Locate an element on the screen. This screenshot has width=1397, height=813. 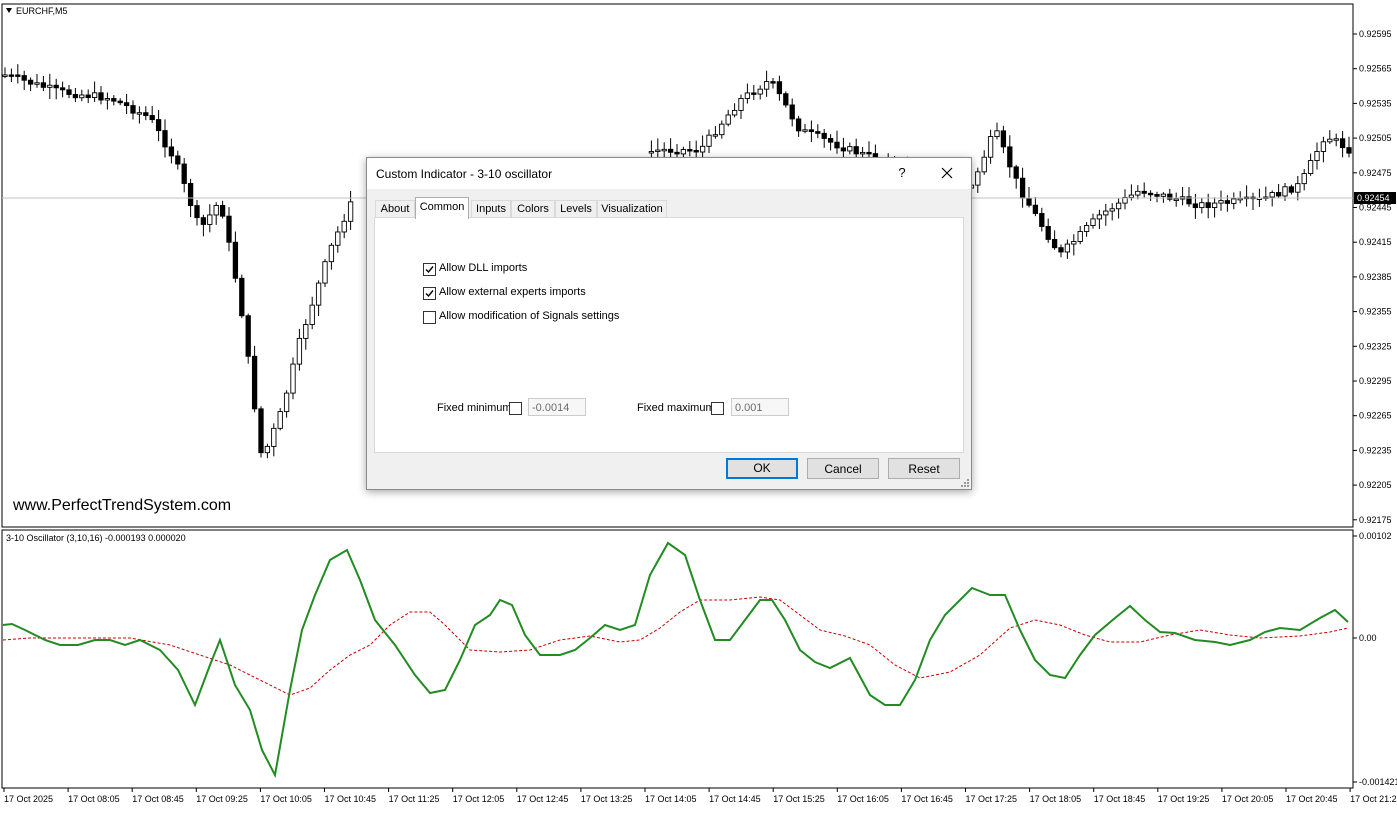
tab-visualization: Visualization is located at coordinates (632, 209).